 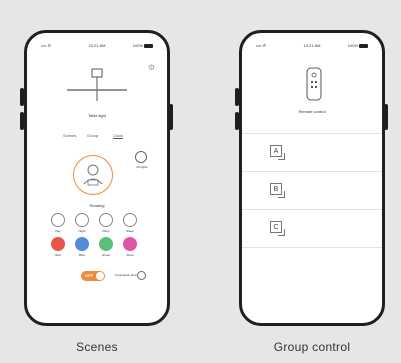 I want to click on settings-gear-icon: ⚙, so click(x=151, y=67).